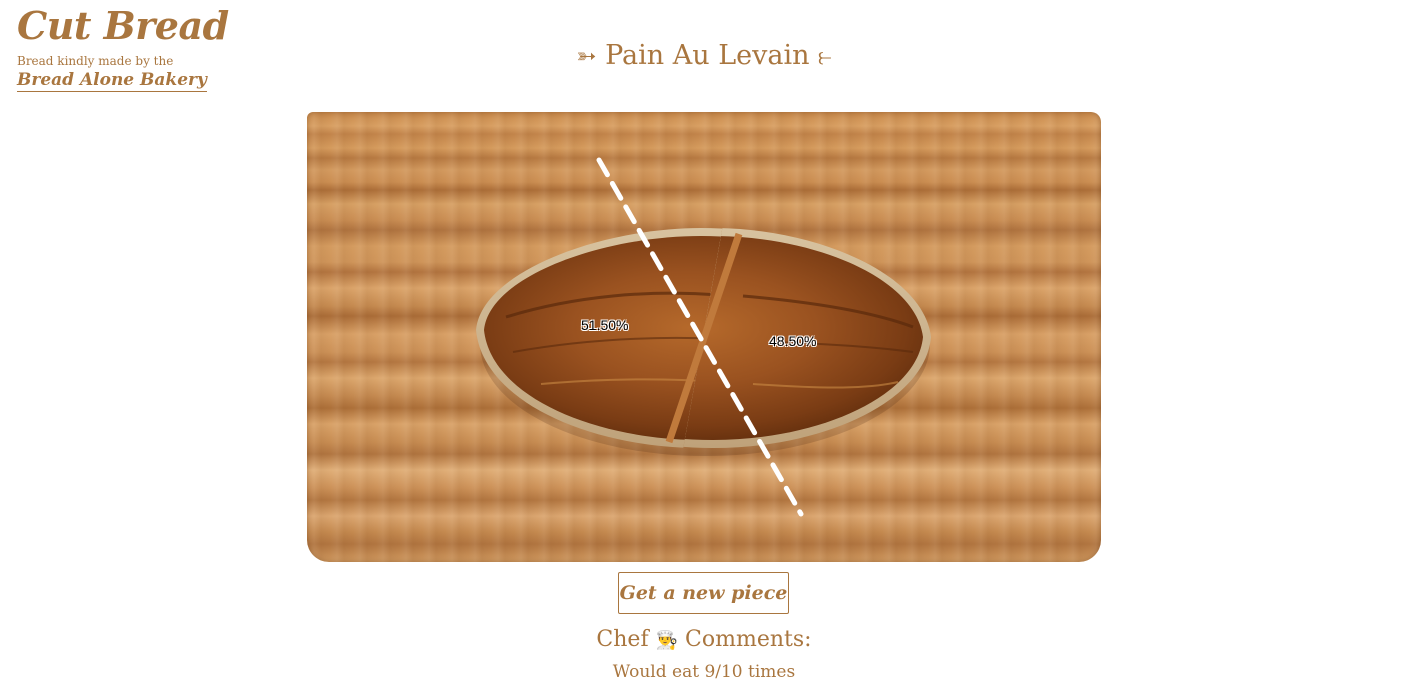  I want to click on chef-icon: 👨‍🍳, so click(667, 640).